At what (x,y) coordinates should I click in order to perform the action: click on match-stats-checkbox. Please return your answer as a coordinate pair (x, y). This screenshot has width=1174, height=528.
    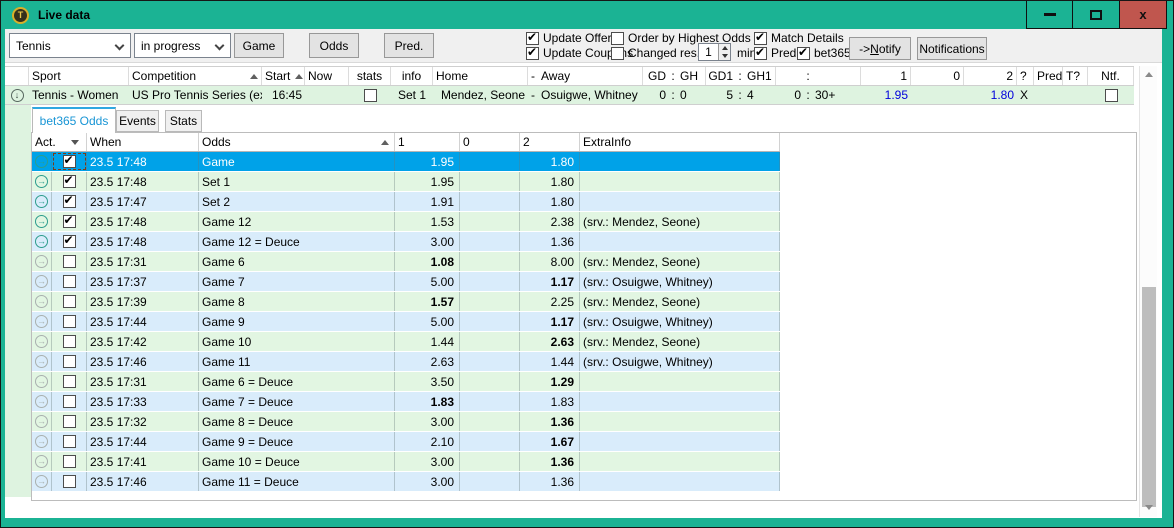
    Looking at the image, I should click on (370, 95).